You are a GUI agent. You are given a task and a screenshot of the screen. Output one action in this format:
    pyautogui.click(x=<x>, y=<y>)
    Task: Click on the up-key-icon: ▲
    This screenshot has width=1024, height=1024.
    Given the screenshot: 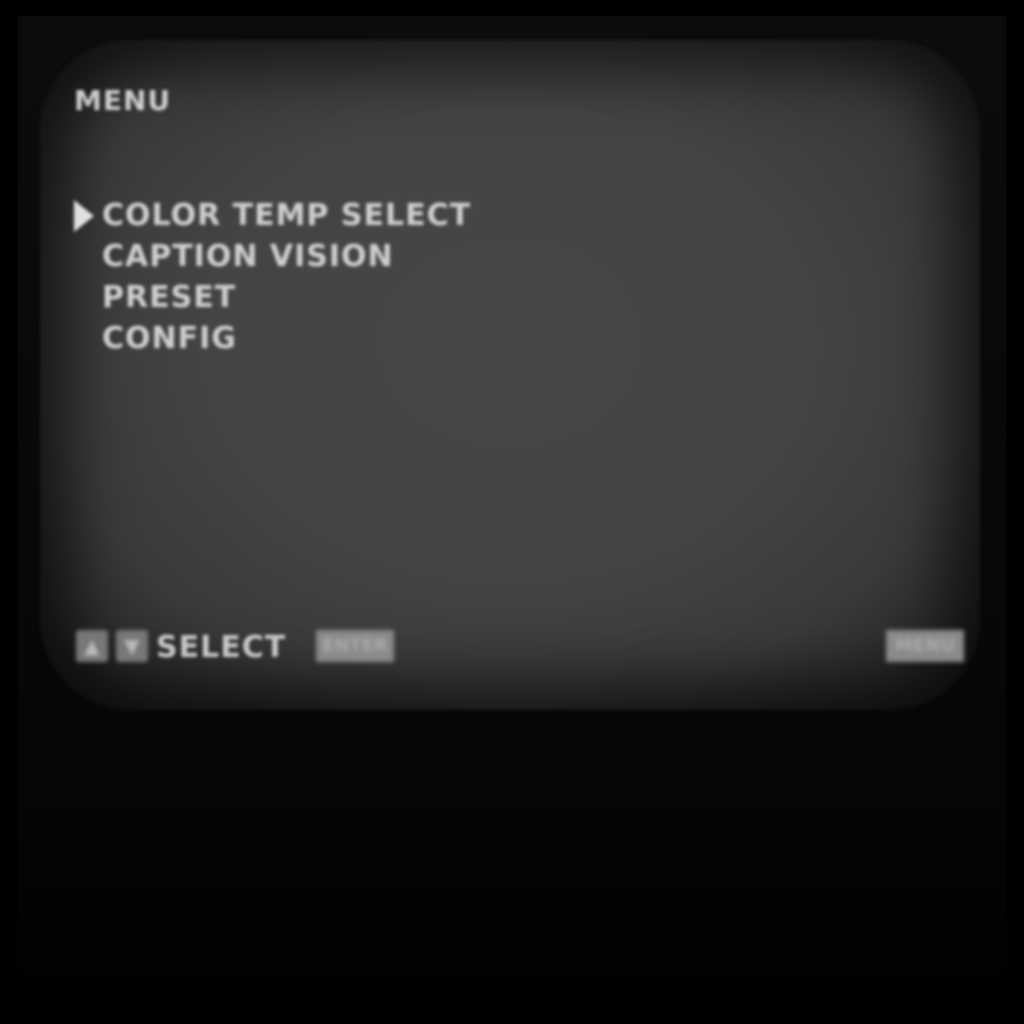 What is the action you would take?
    pyautogui.click(x=92, y=646)
    